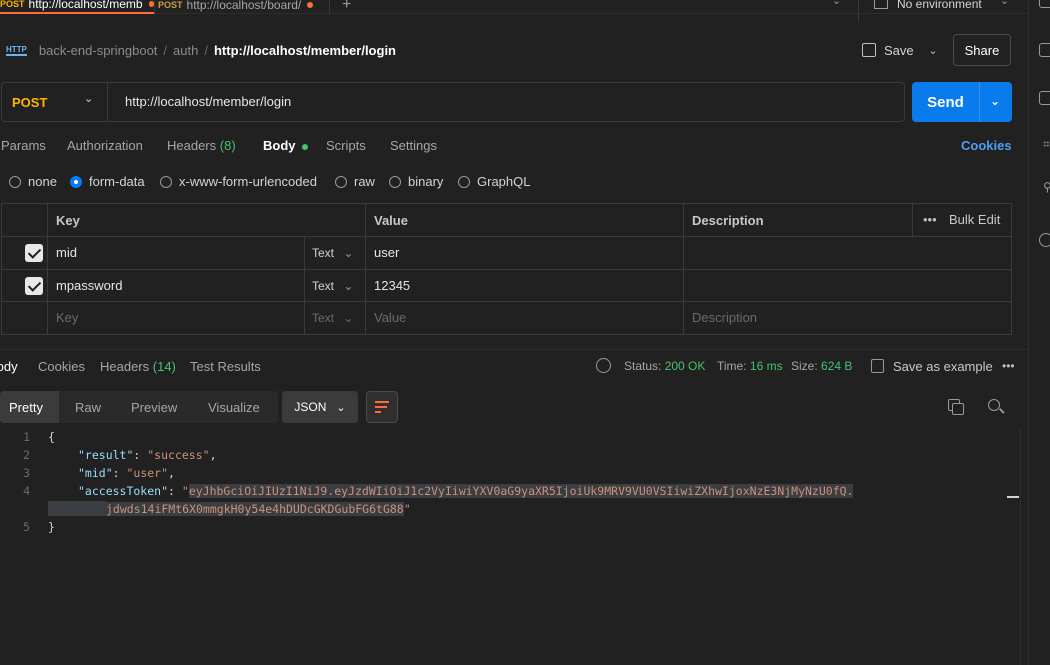 The width and height of the screenshot is (1050, 665). What do you see at coordinates (962, 102) in the screenshot?
I see `send-button: Send ⌄` at bounding box center [962, 102].